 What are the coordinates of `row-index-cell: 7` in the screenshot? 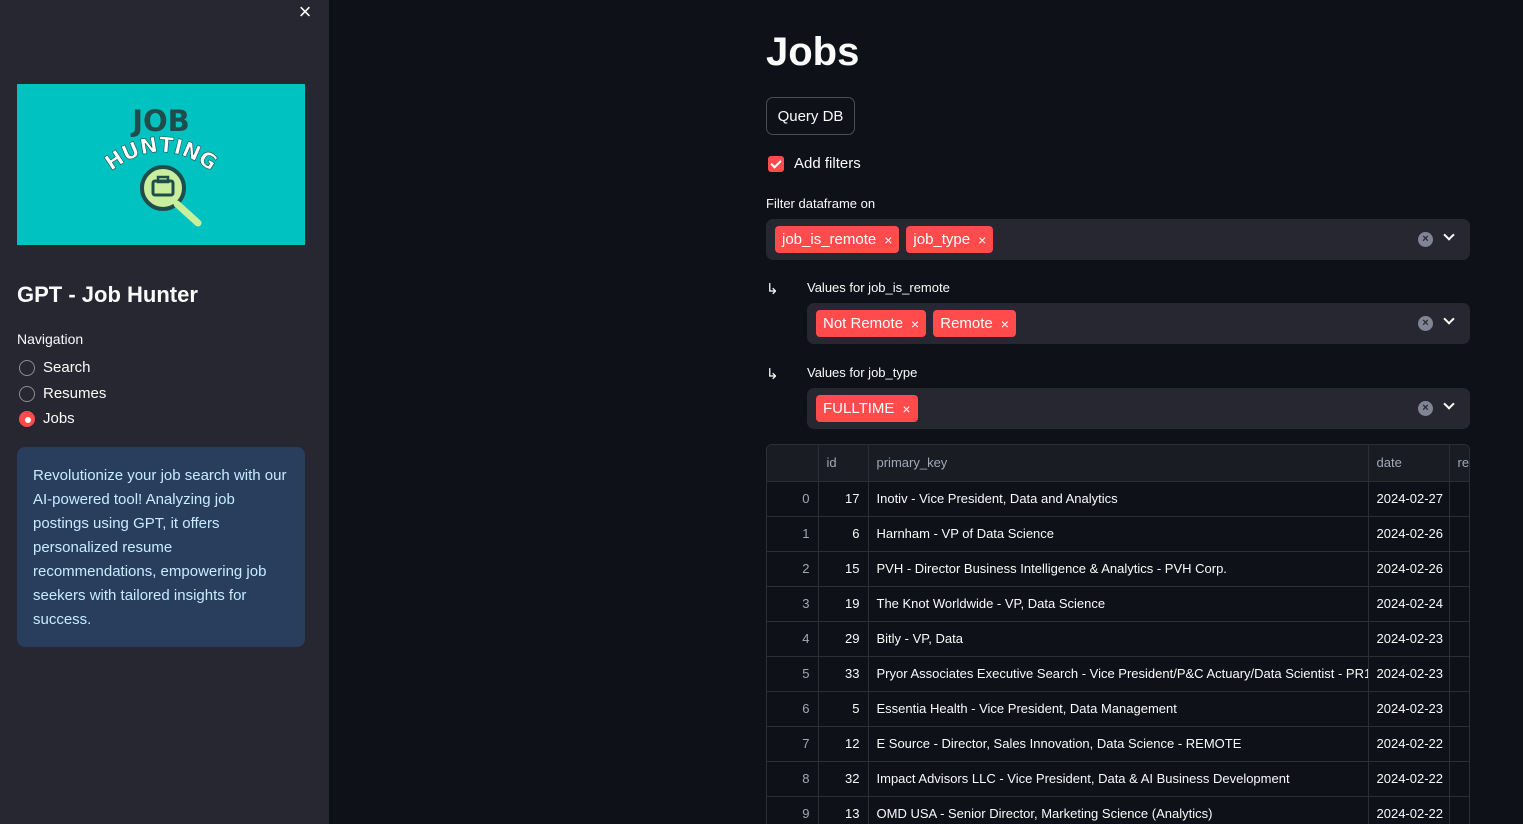 It's located at (793, 744).